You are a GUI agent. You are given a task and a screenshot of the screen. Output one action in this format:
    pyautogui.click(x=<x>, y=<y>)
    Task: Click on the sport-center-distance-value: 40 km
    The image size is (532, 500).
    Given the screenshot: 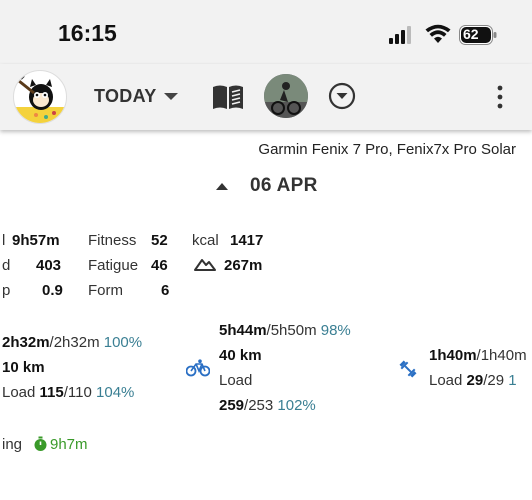 What is the action you would take?
    pyautogui.click(x=240, y=355)
    